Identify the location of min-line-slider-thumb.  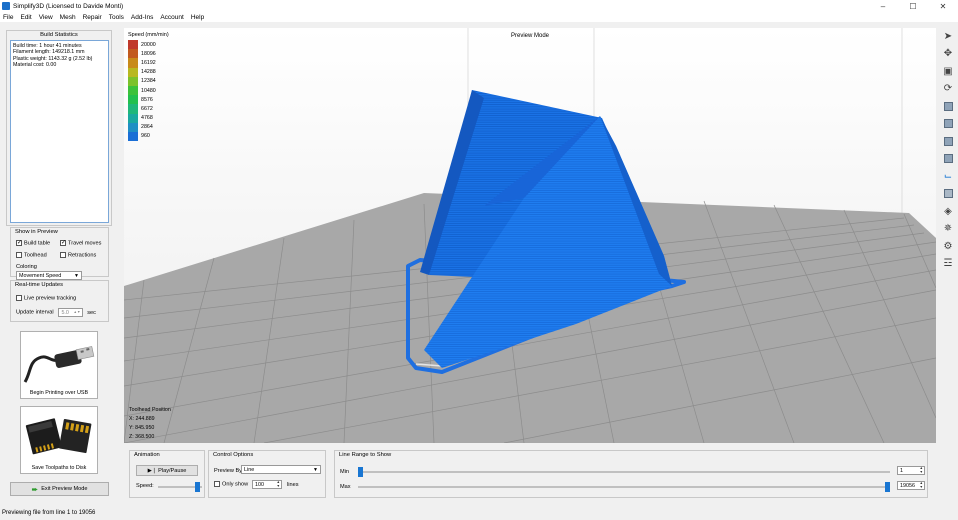
(360, 472).